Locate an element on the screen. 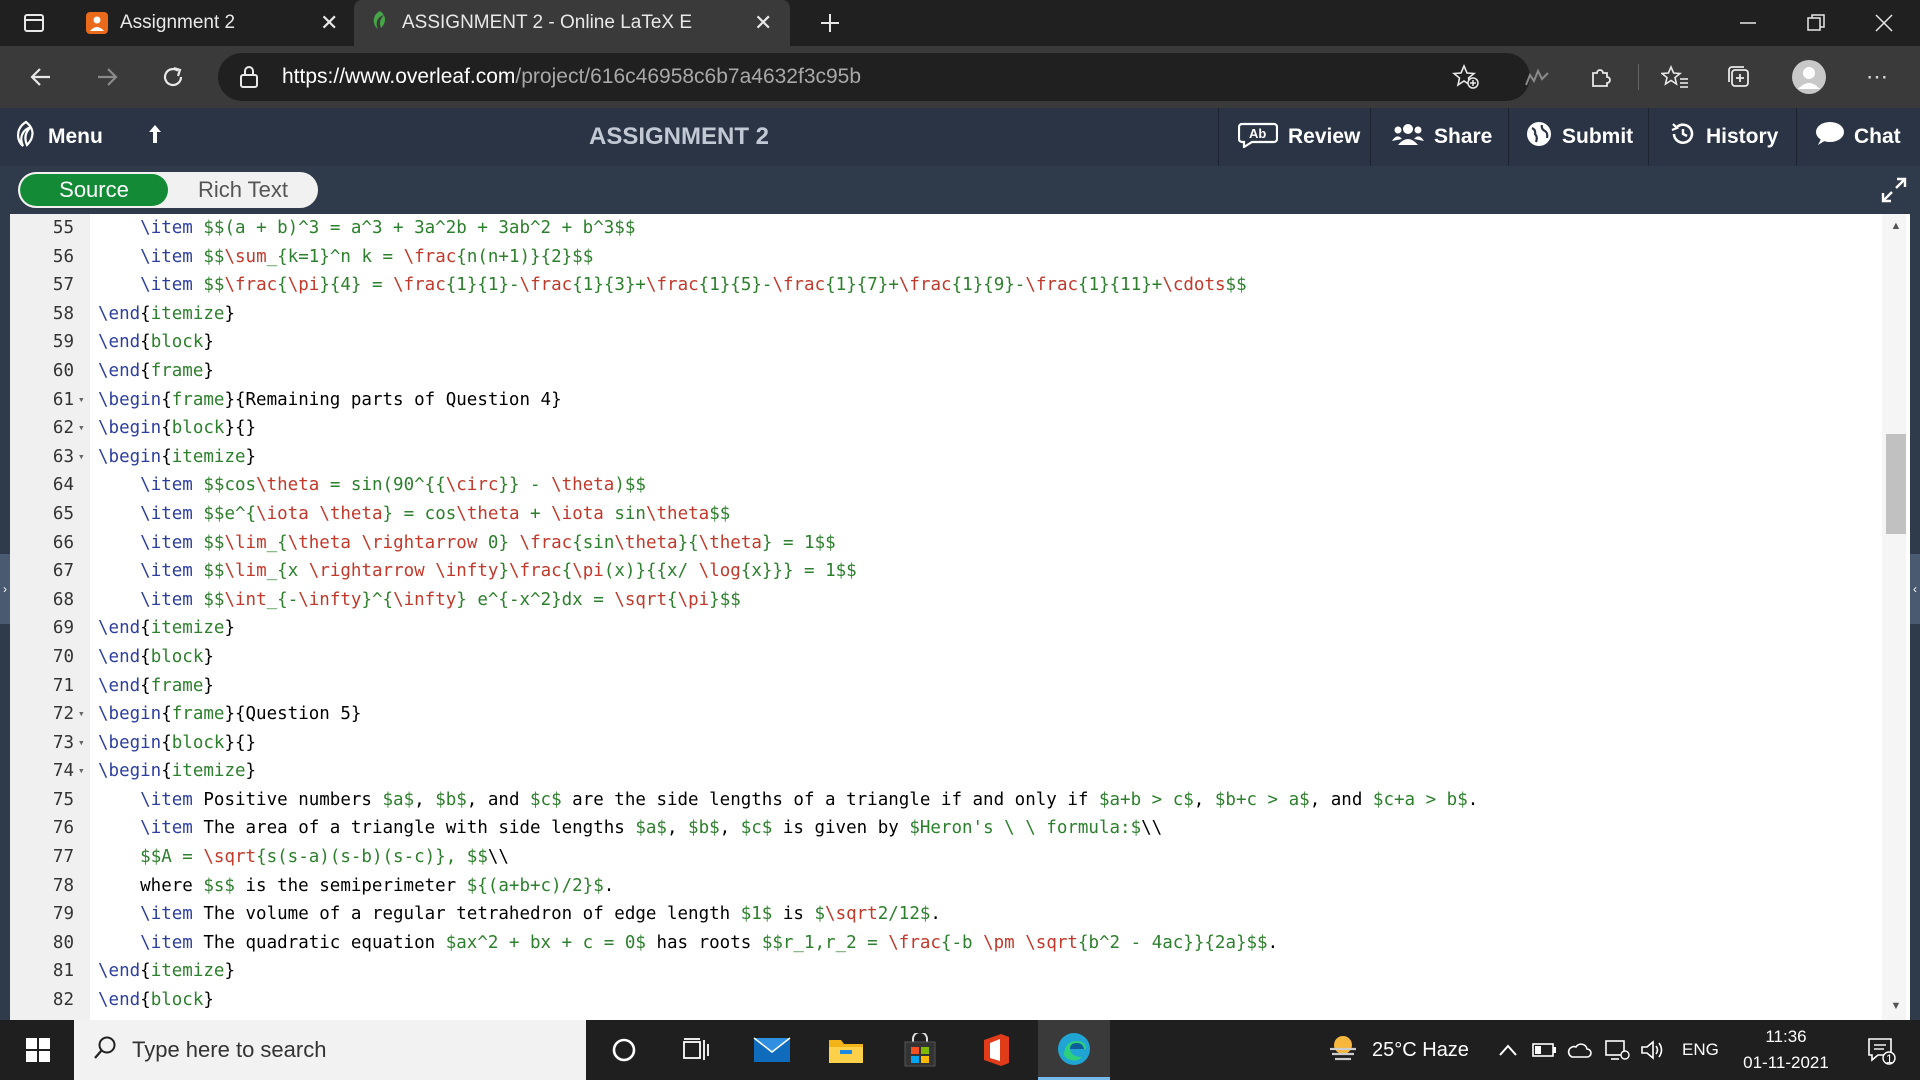  extension-chart-icon is located at coordinates (1537, 77).